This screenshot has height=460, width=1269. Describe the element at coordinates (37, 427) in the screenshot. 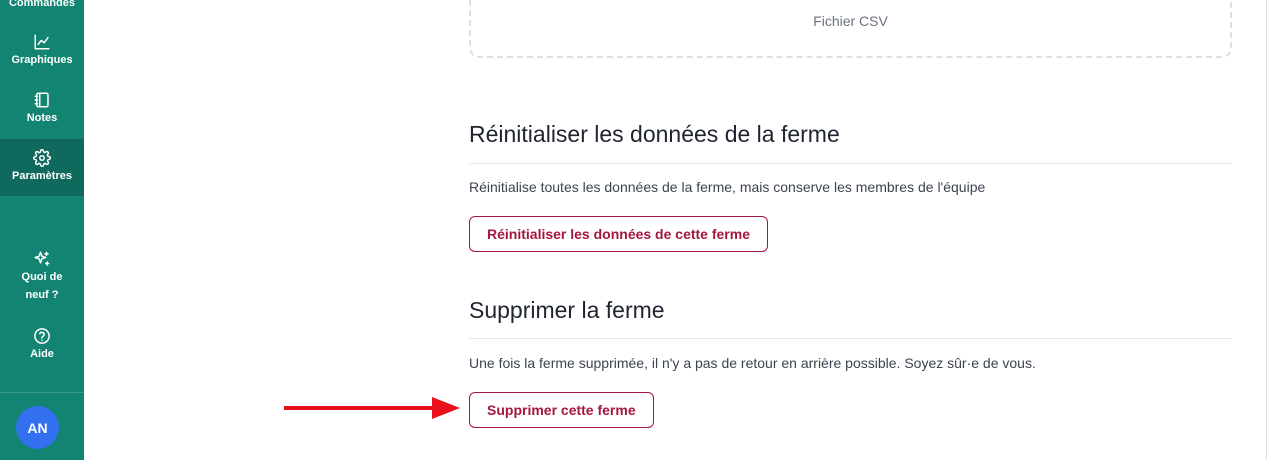

I see `avatar: AN` at that location.